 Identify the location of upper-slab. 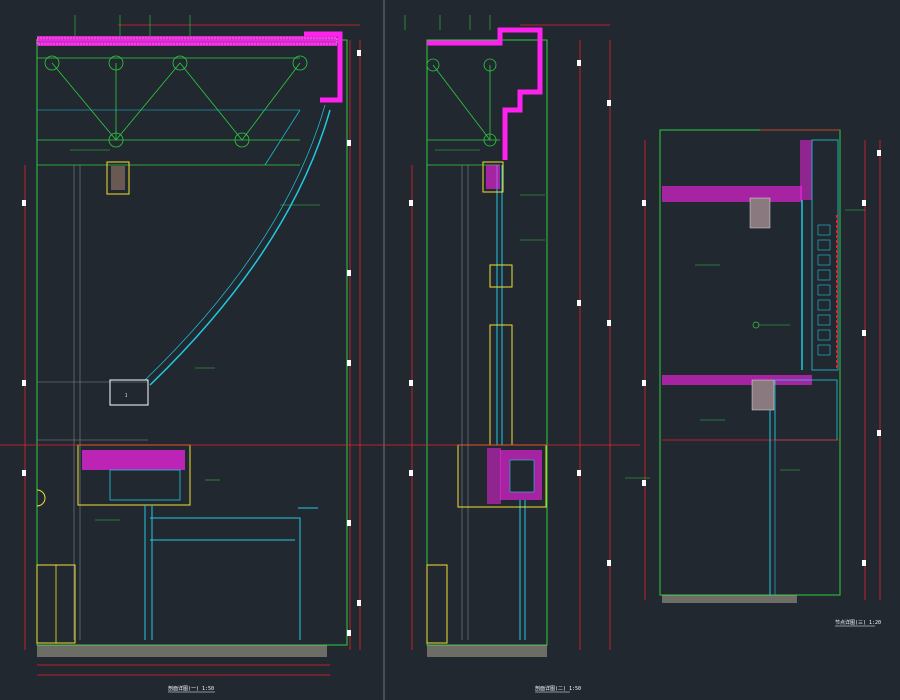
(732, 194).